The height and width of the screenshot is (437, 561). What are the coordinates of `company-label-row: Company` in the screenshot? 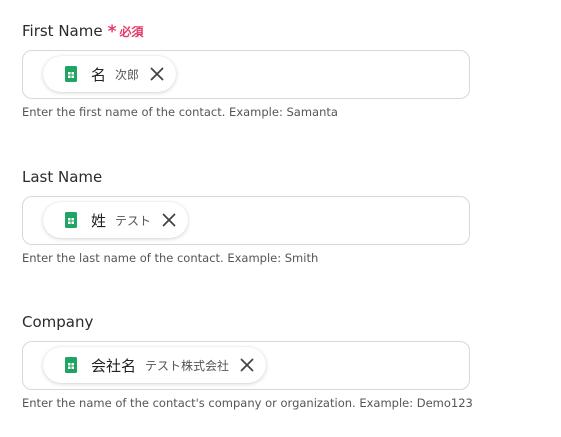 It's located at (247, 322).